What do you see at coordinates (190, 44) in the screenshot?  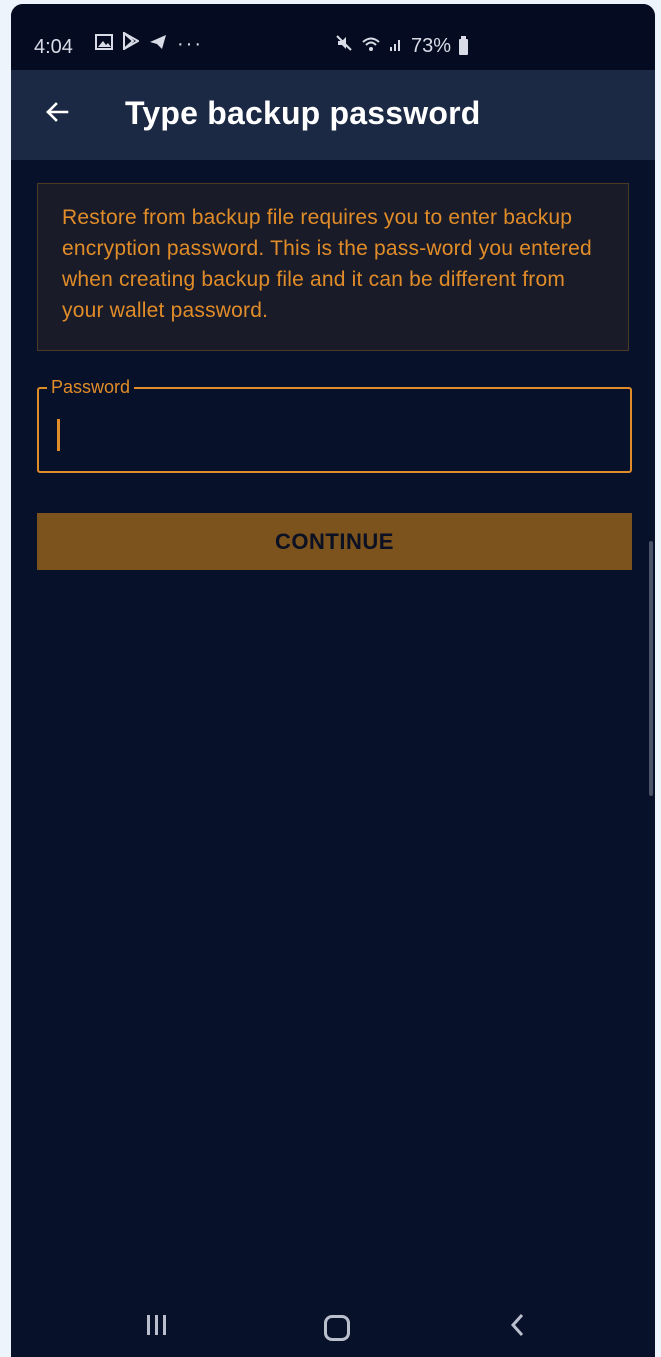 I see `more-icon: ···` at bounding box center [190, 44].